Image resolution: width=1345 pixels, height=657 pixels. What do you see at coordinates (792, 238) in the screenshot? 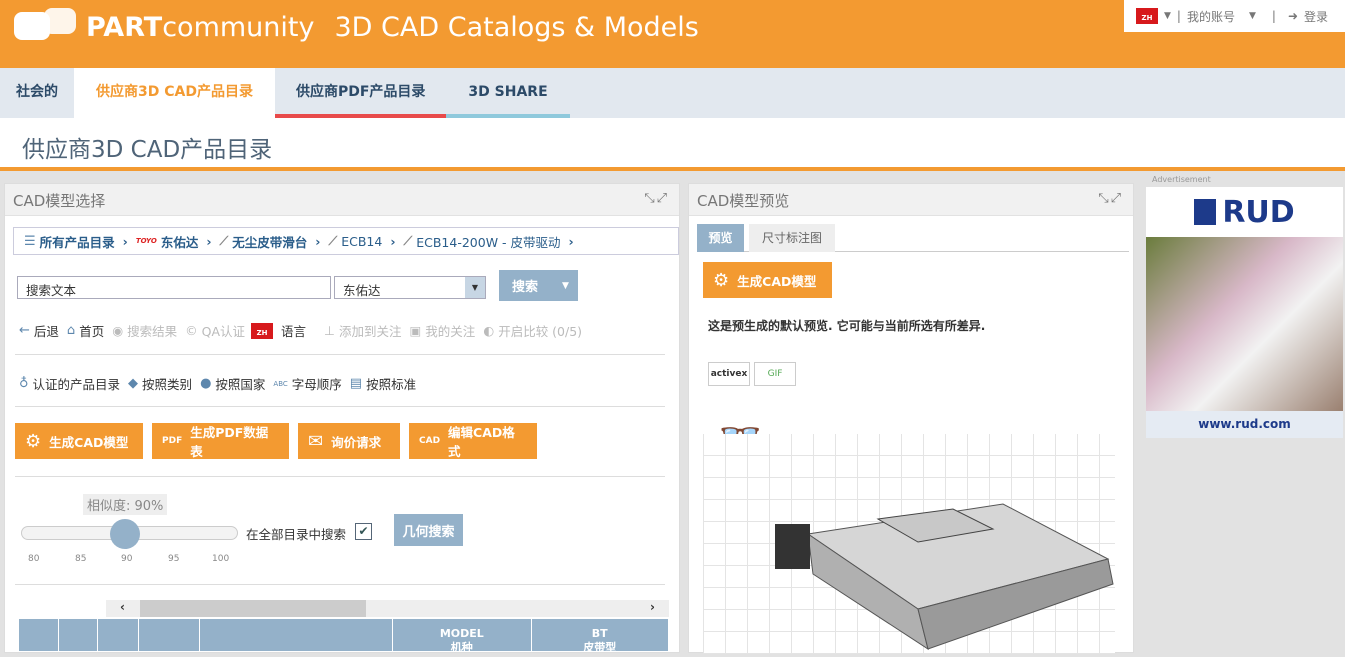
I see `tab-dimension-drawing: 尺寸标注图` at bounding box center [792, 238].